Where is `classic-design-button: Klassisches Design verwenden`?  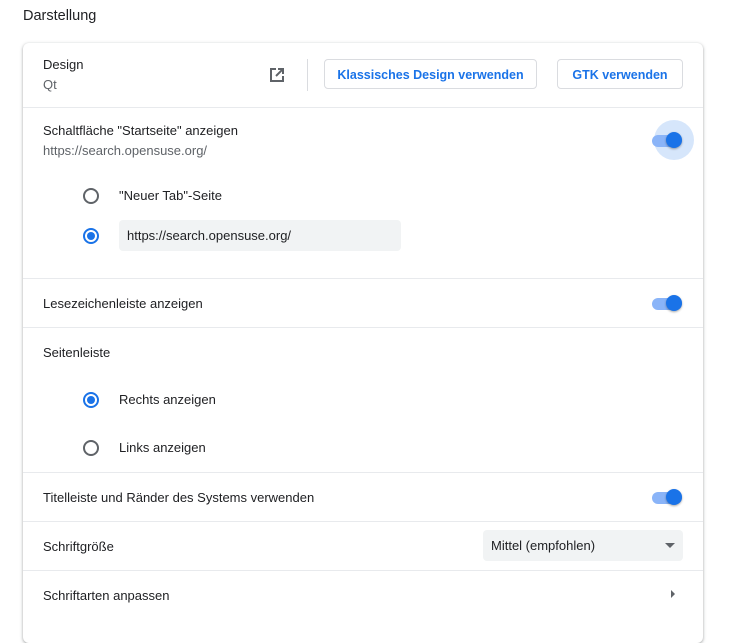
classic-design-button: Klassisches Design verwenden is located at coordinates (430, 74).